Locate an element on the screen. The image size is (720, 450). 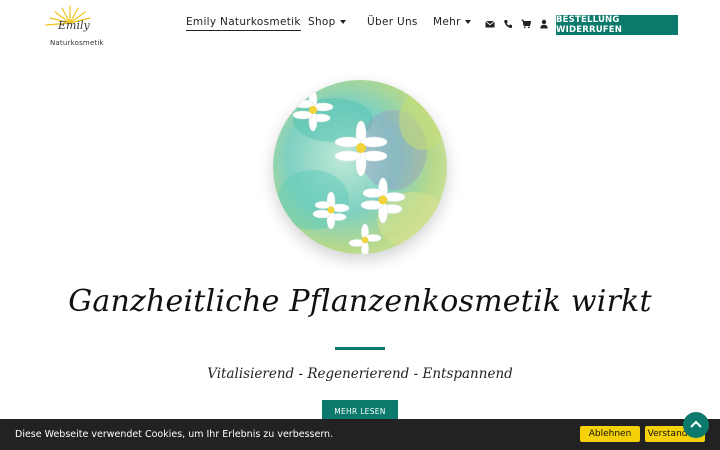
nav-item-shop: Shop is located at coordinates (327, 22).